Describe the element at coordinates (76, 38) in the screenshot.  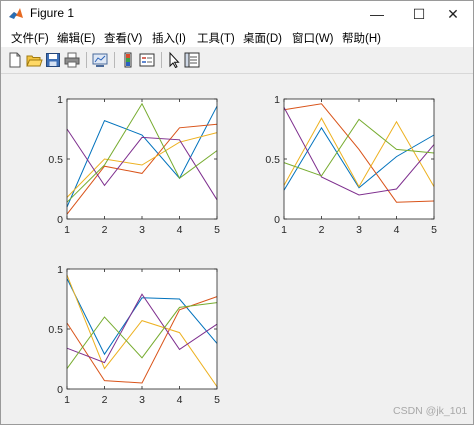
I see `menu-edit: 编辑(E)` at that location.